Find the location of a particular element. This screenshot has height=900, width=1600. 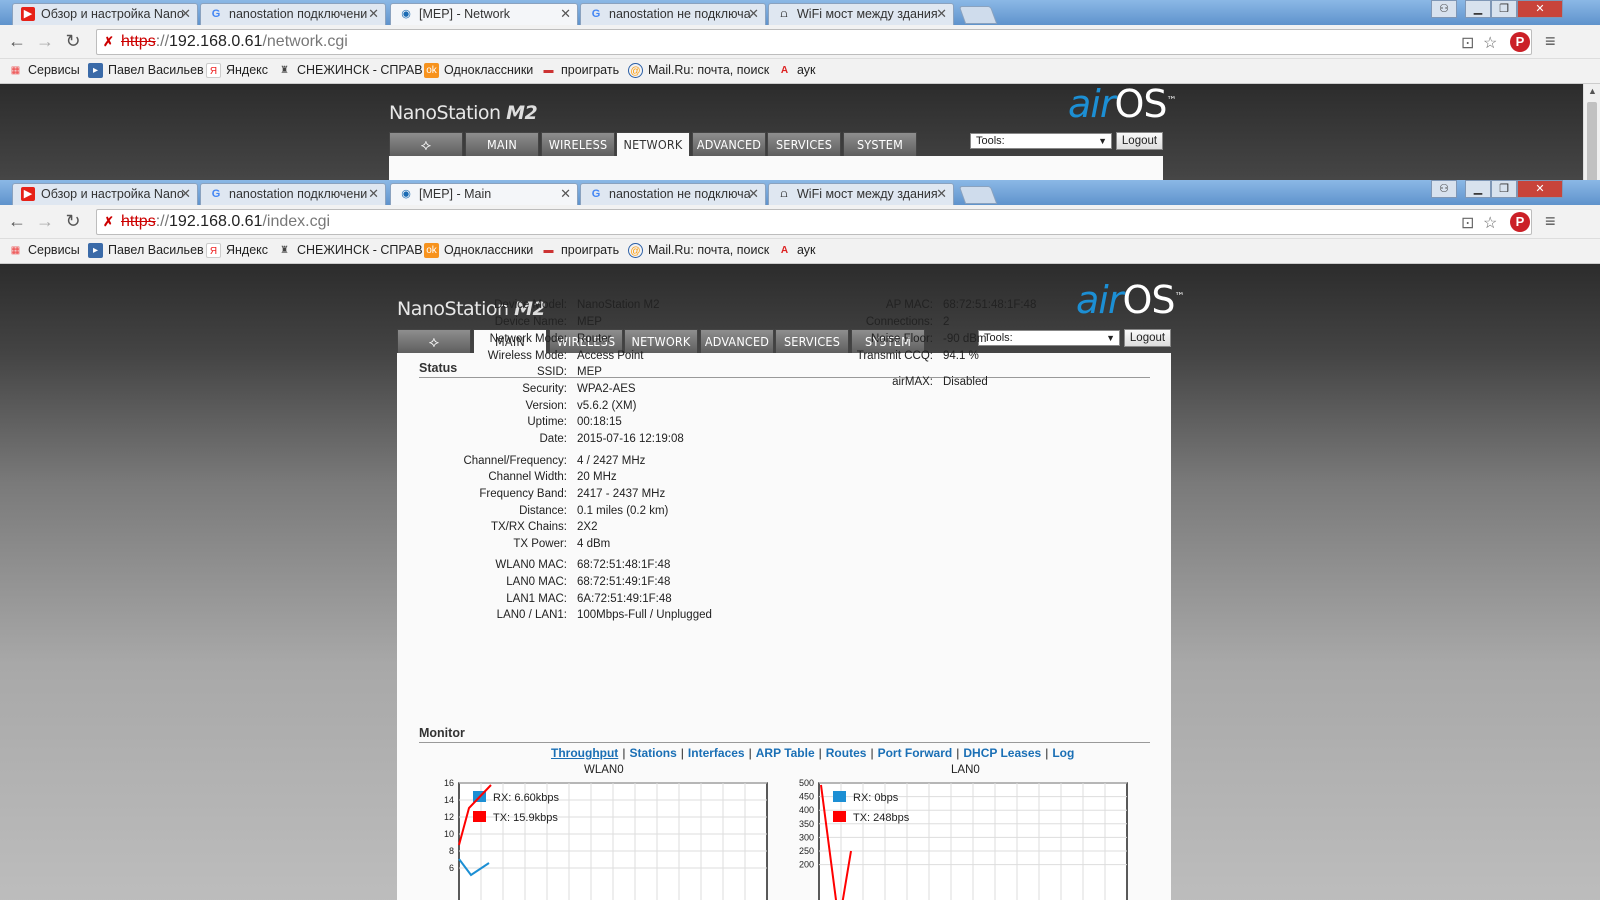

browser-tab-main: ◉ [MEP] - Main ✕ is located at coordinates (484, 194).